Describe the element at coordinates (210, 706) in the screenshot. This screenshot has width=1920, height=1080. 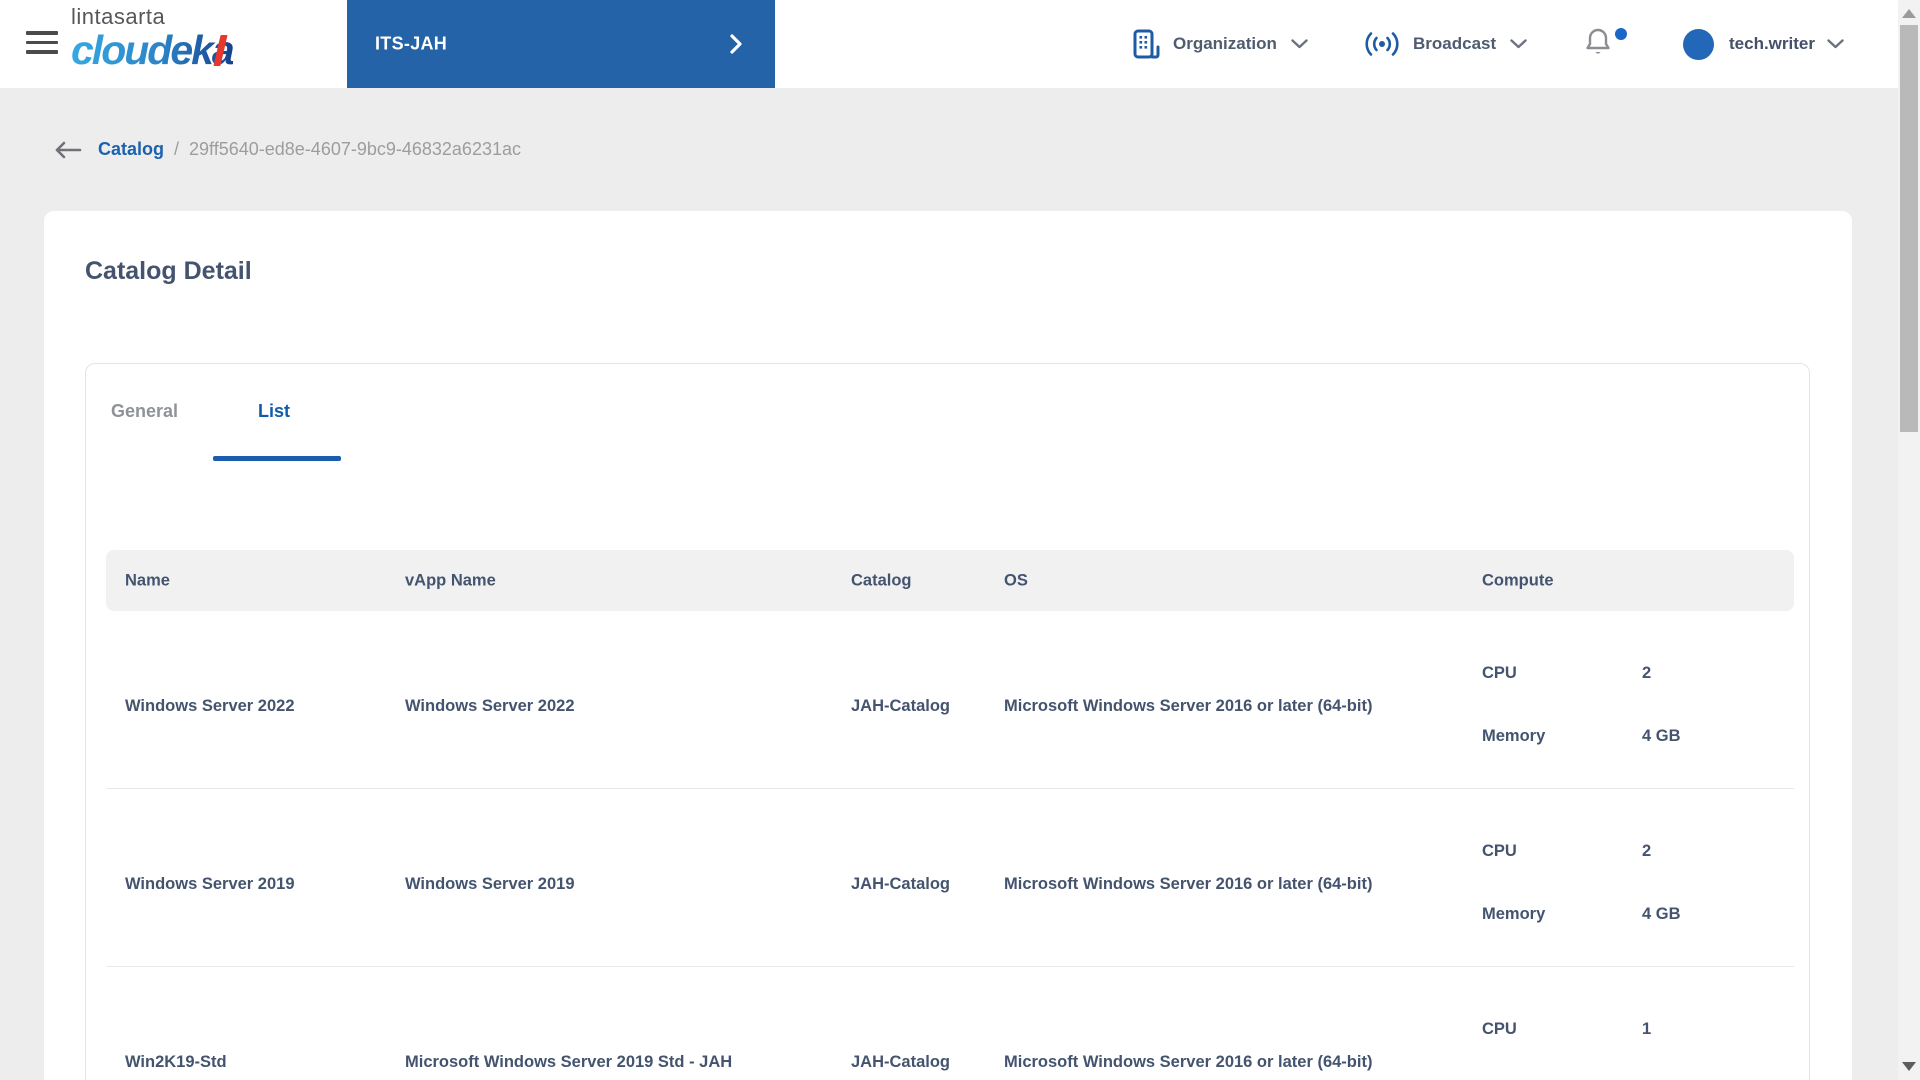
I see `cell-name: Windows Server 2022` at that location.